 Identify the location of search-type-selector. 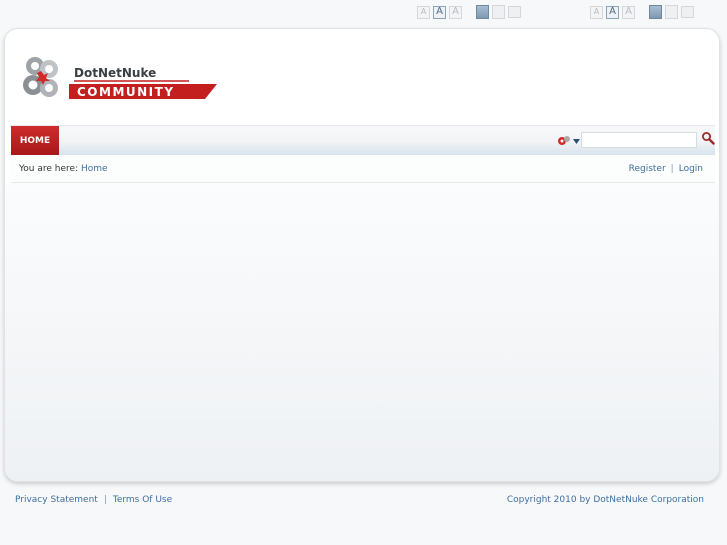
(569, 141).